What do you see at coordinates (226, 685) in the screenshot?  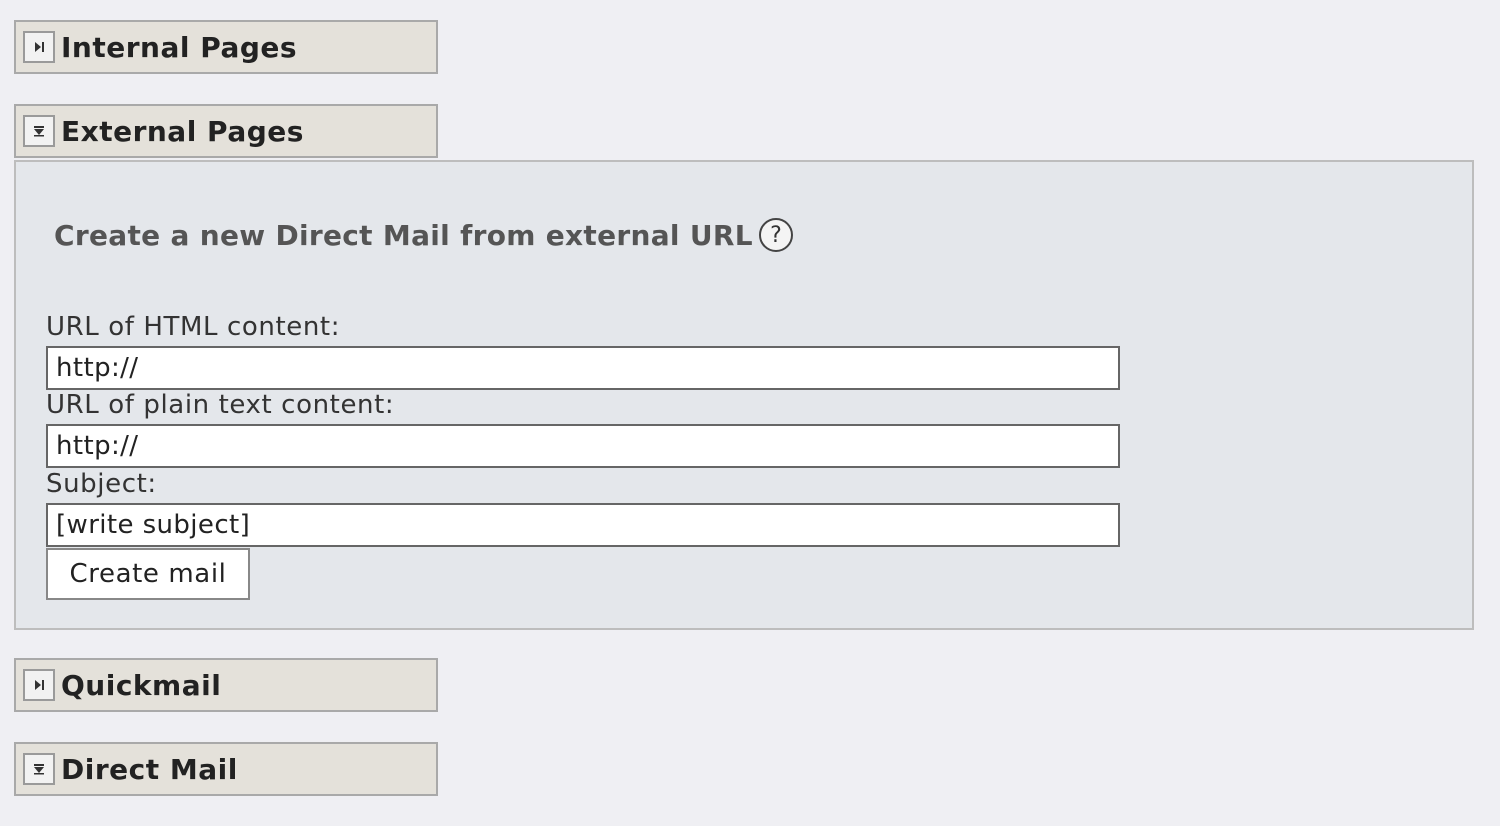 I see `section-header-quickmail: Quickmail` at bounding box center [226, 685].